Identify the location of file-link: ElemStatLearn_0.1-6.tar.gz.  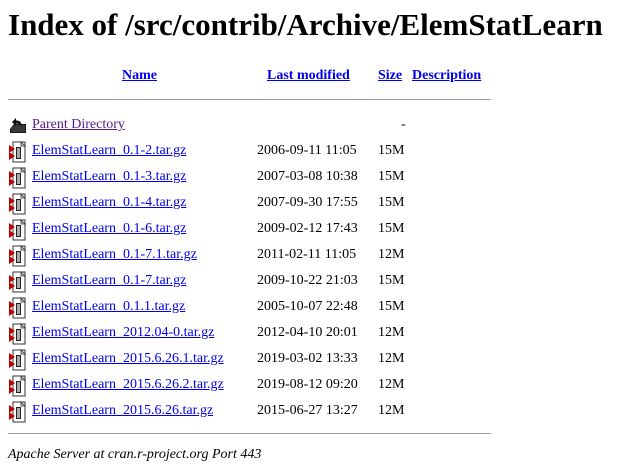
(109, 229).